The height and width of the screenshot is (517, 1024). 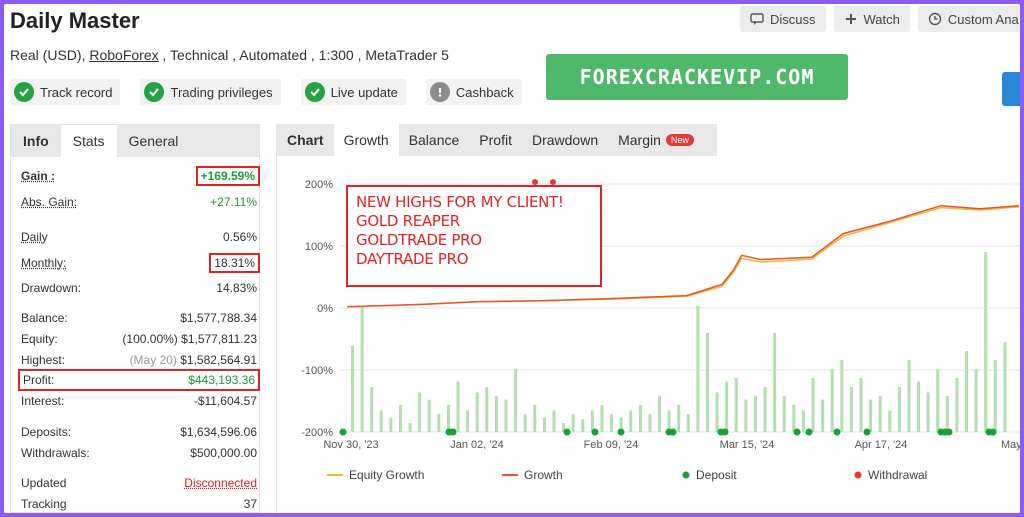 I want to click on annotation-line: GOLDTRADE PRO, so click(x=419, y=240).